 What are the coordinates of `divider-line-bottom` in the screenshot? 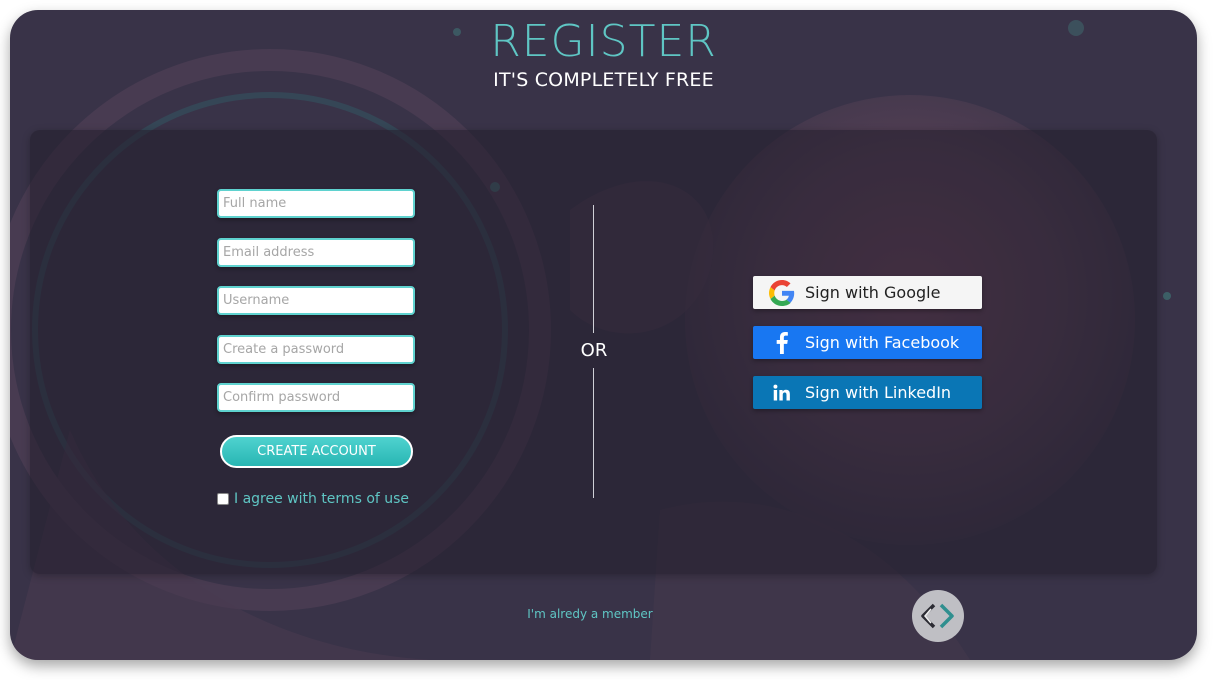 It's located at (593, 433).